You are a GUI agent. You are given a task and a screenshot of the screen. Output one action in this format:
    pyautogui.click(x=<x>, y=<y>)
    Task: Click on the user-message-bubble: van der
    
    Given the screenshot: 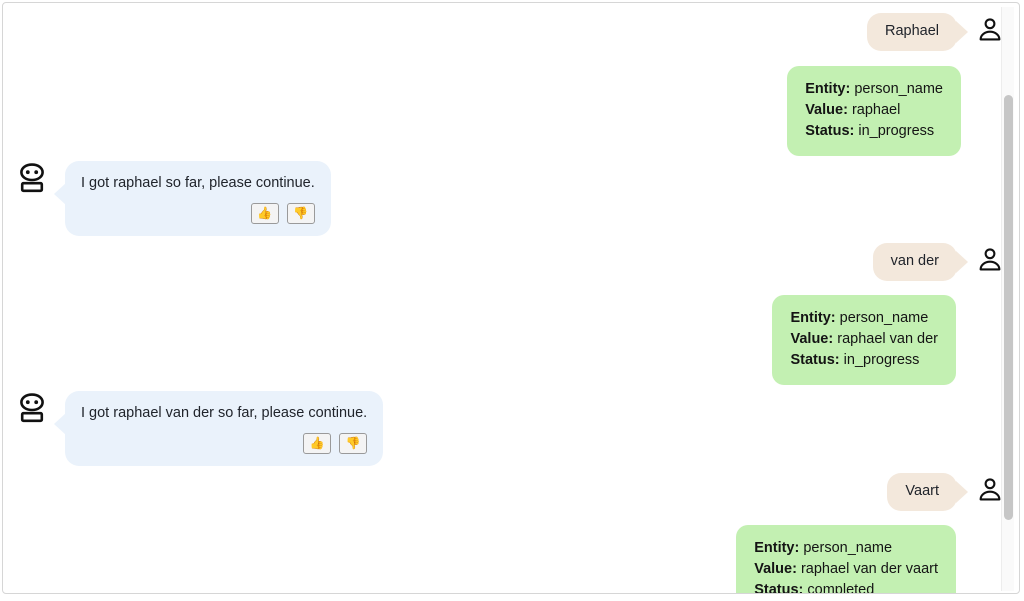 What is the action you would take?
    pyautogui.click(x=914, y=262)
    